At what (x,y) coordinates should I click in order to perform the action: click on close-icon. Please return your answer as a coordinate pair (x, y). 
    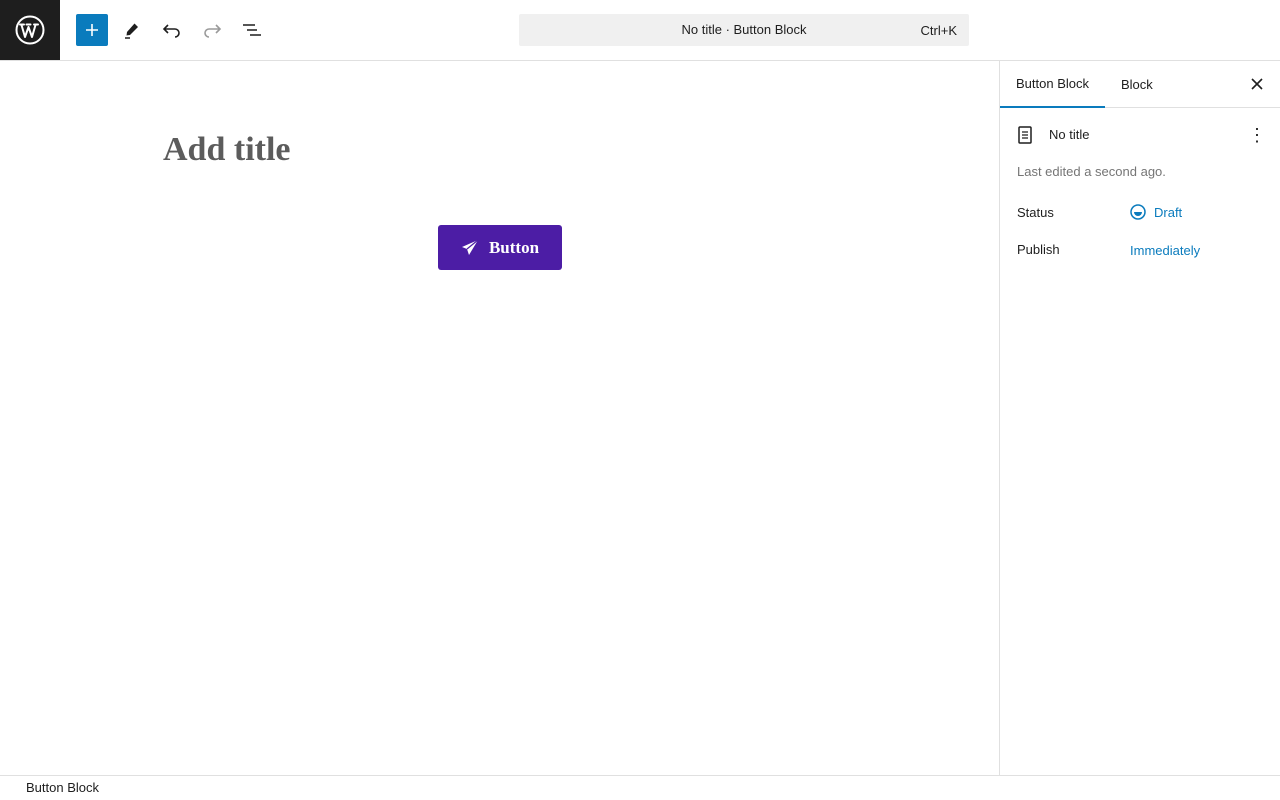
    Looking at the image, I should click on (1257, 84).